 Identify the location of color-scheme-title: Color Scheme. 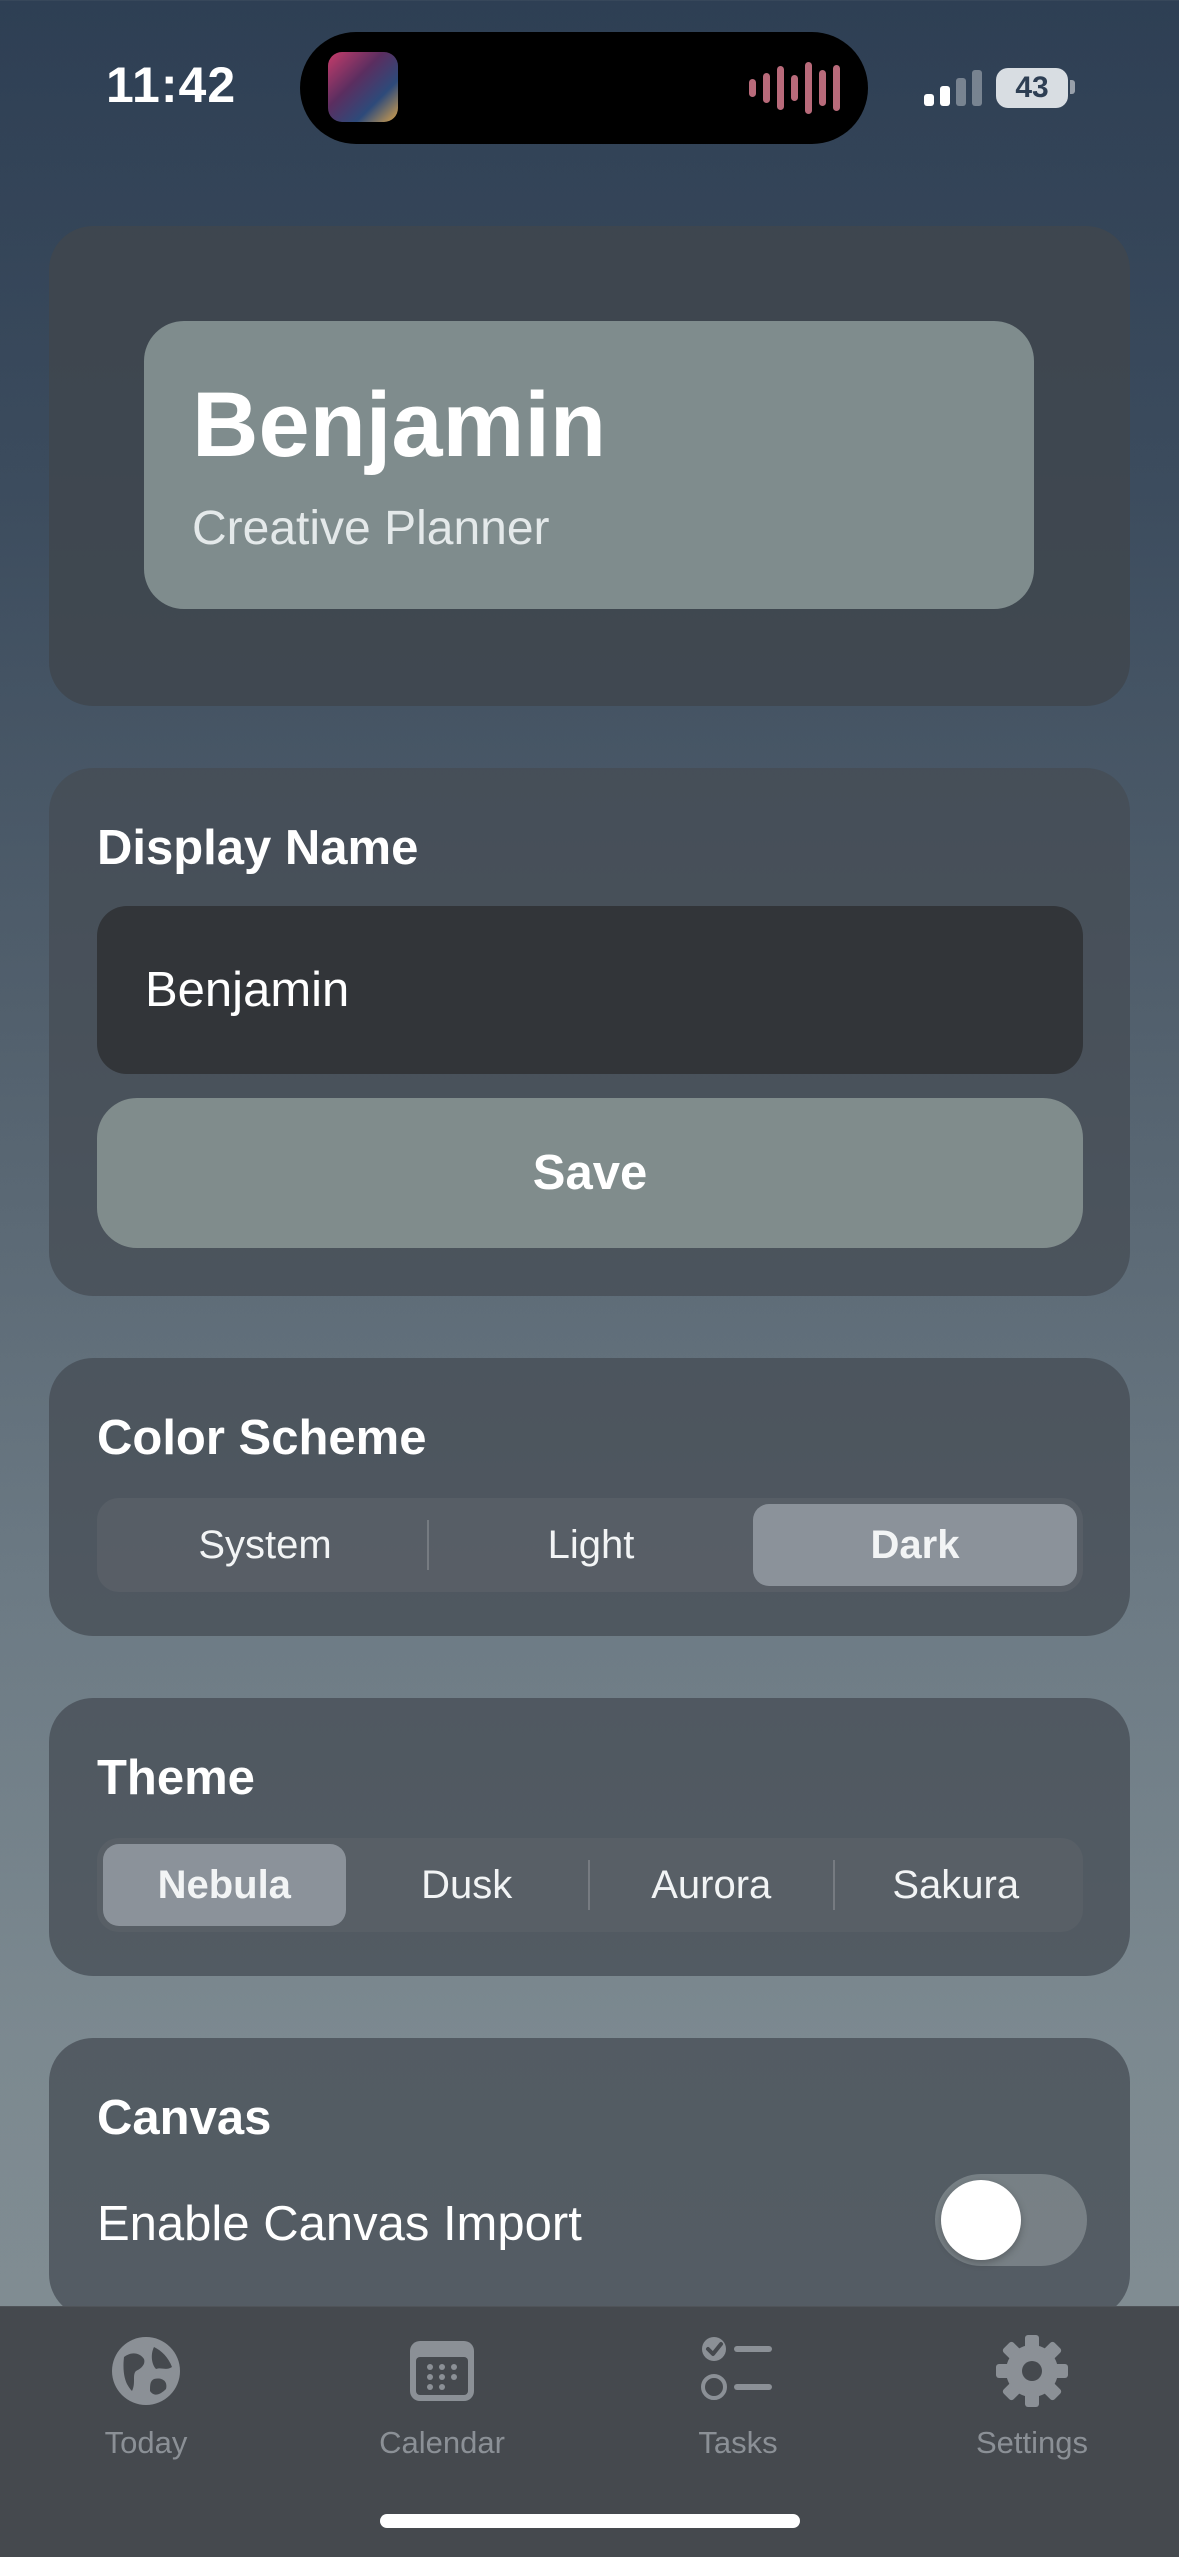
(262, 1438).